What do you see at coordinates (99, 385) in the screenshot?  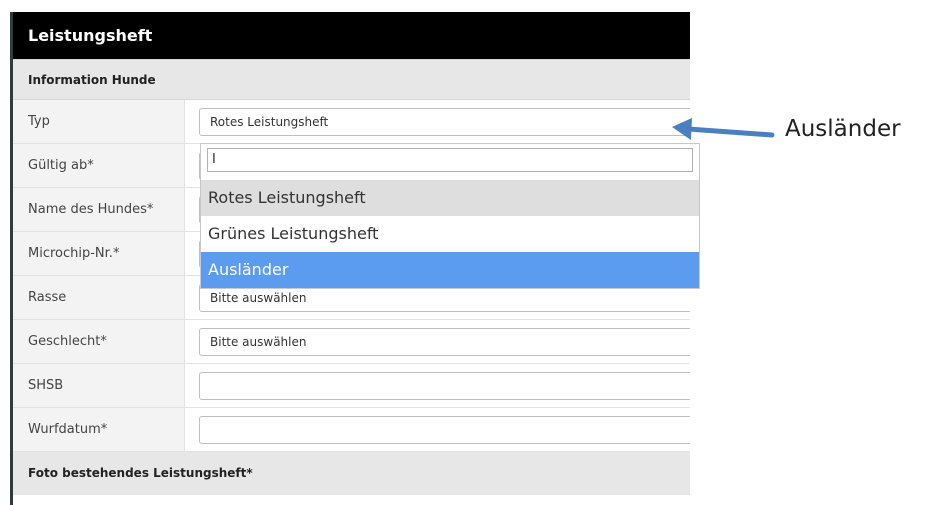 I see `shsb-label: SHSB` at bounding box center [99, 385].